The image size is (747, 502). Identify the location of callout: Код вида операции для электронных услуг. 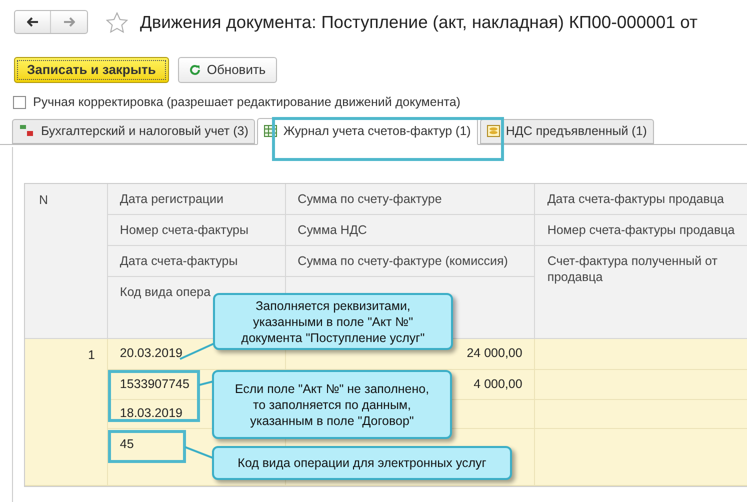
(362, 463).